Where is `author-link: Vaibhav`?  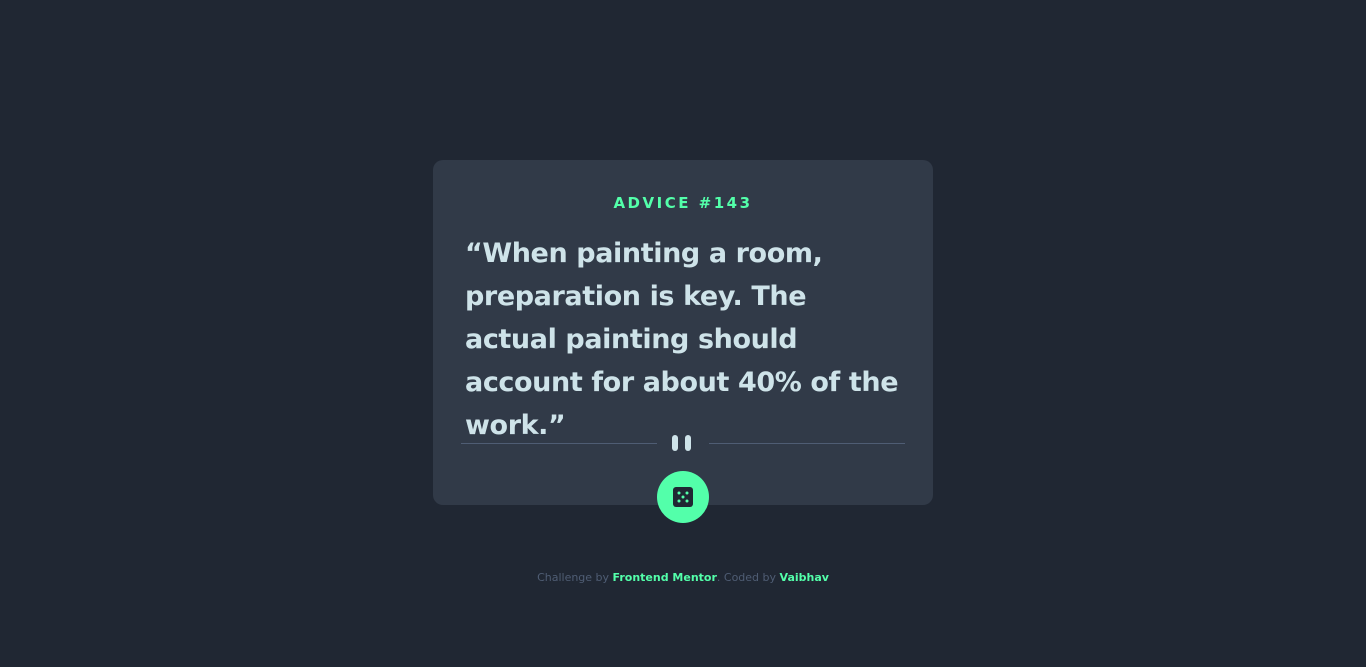
author-link: Vaibhav is located at coordinates (804, 577).